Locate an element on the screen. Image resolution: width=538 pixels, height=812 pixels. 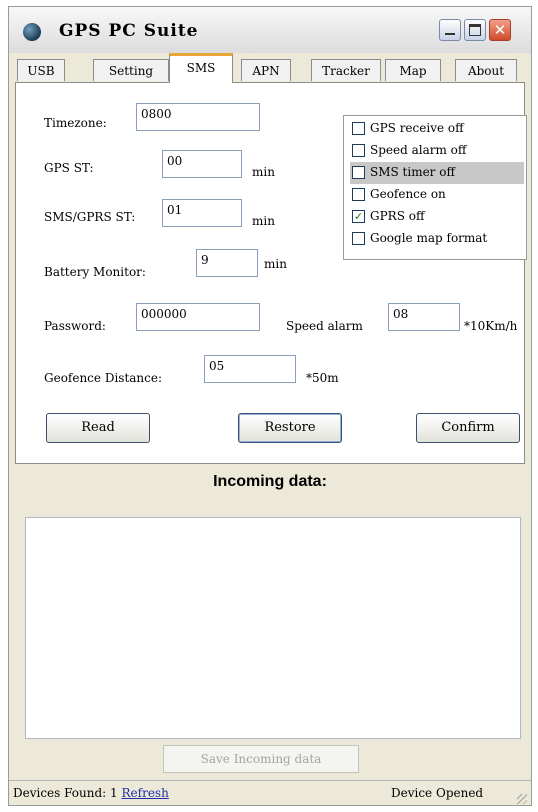
close-icon: ✕ is located at coordinates (500, 30).